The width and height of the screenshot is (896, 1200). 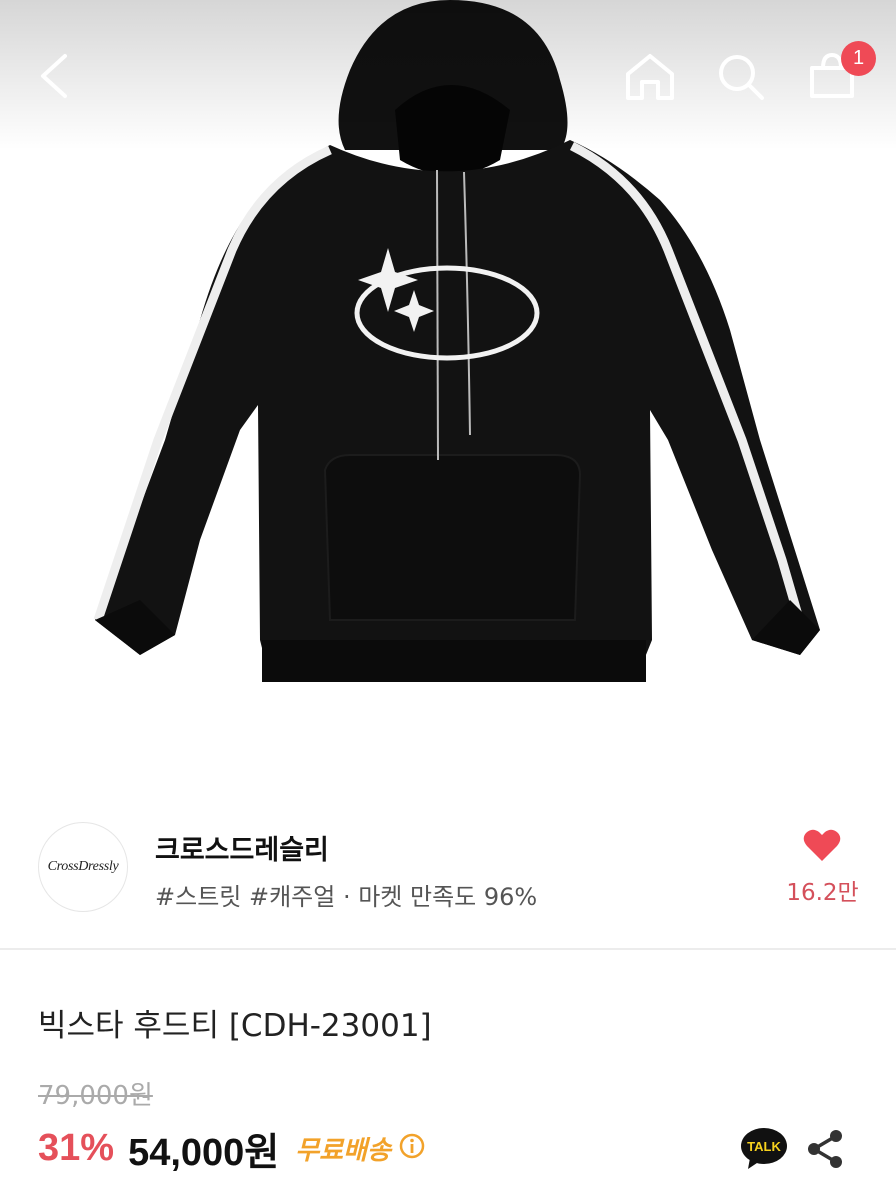 I want to click on shop-logo-text: CrossDressly, so click(x=83, y=866).